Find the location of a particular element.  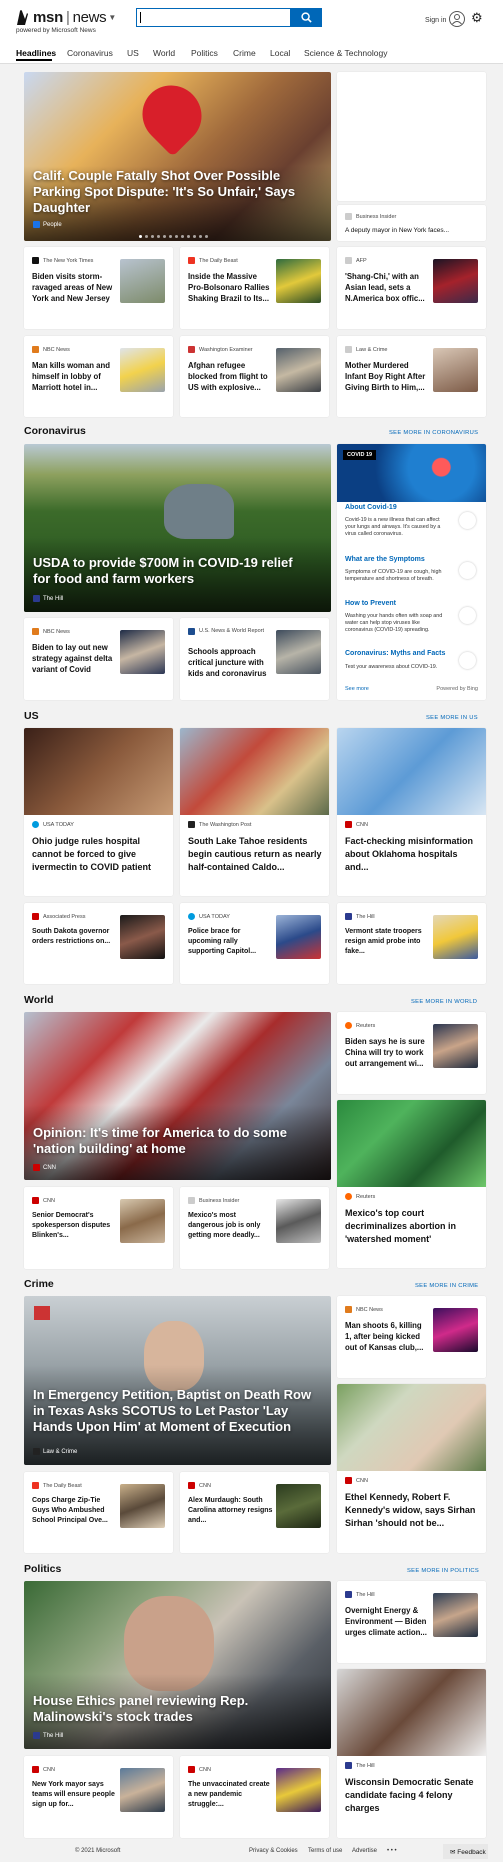

section-heading-us: US is located at coordinates (31, 716).